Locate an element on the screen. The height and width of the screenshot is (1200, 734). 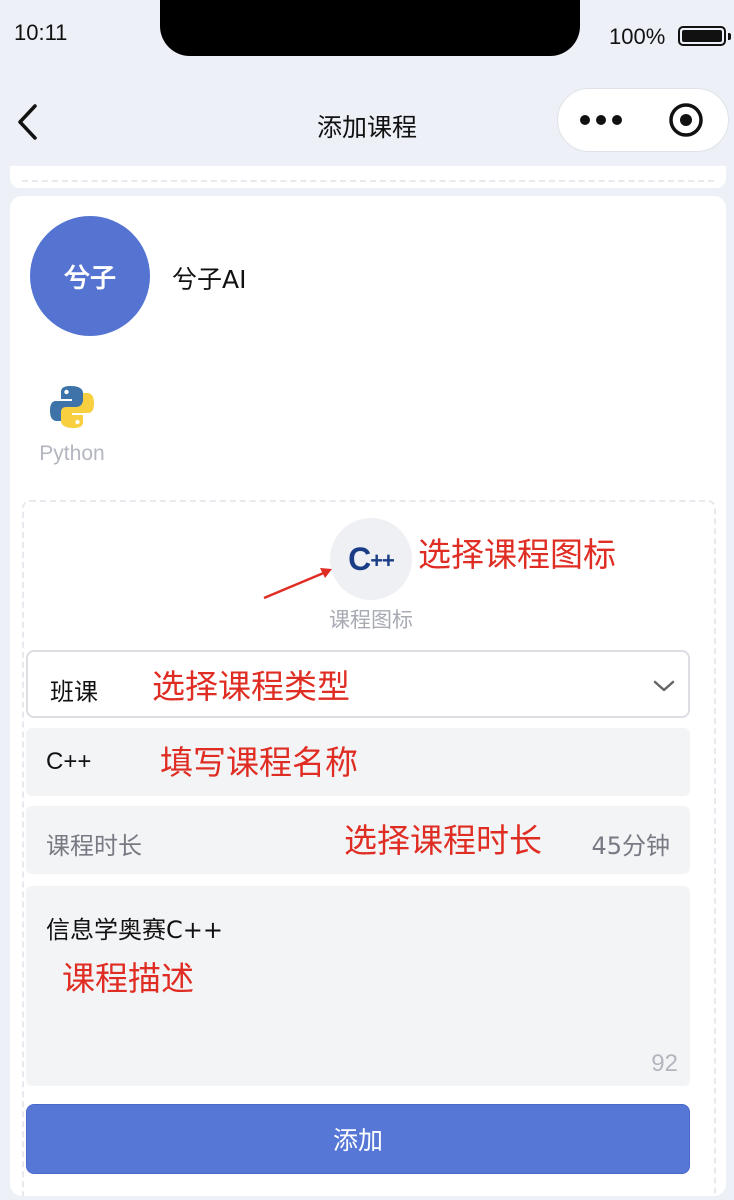
char-count: 92 is located at coordinates (664, 1063).